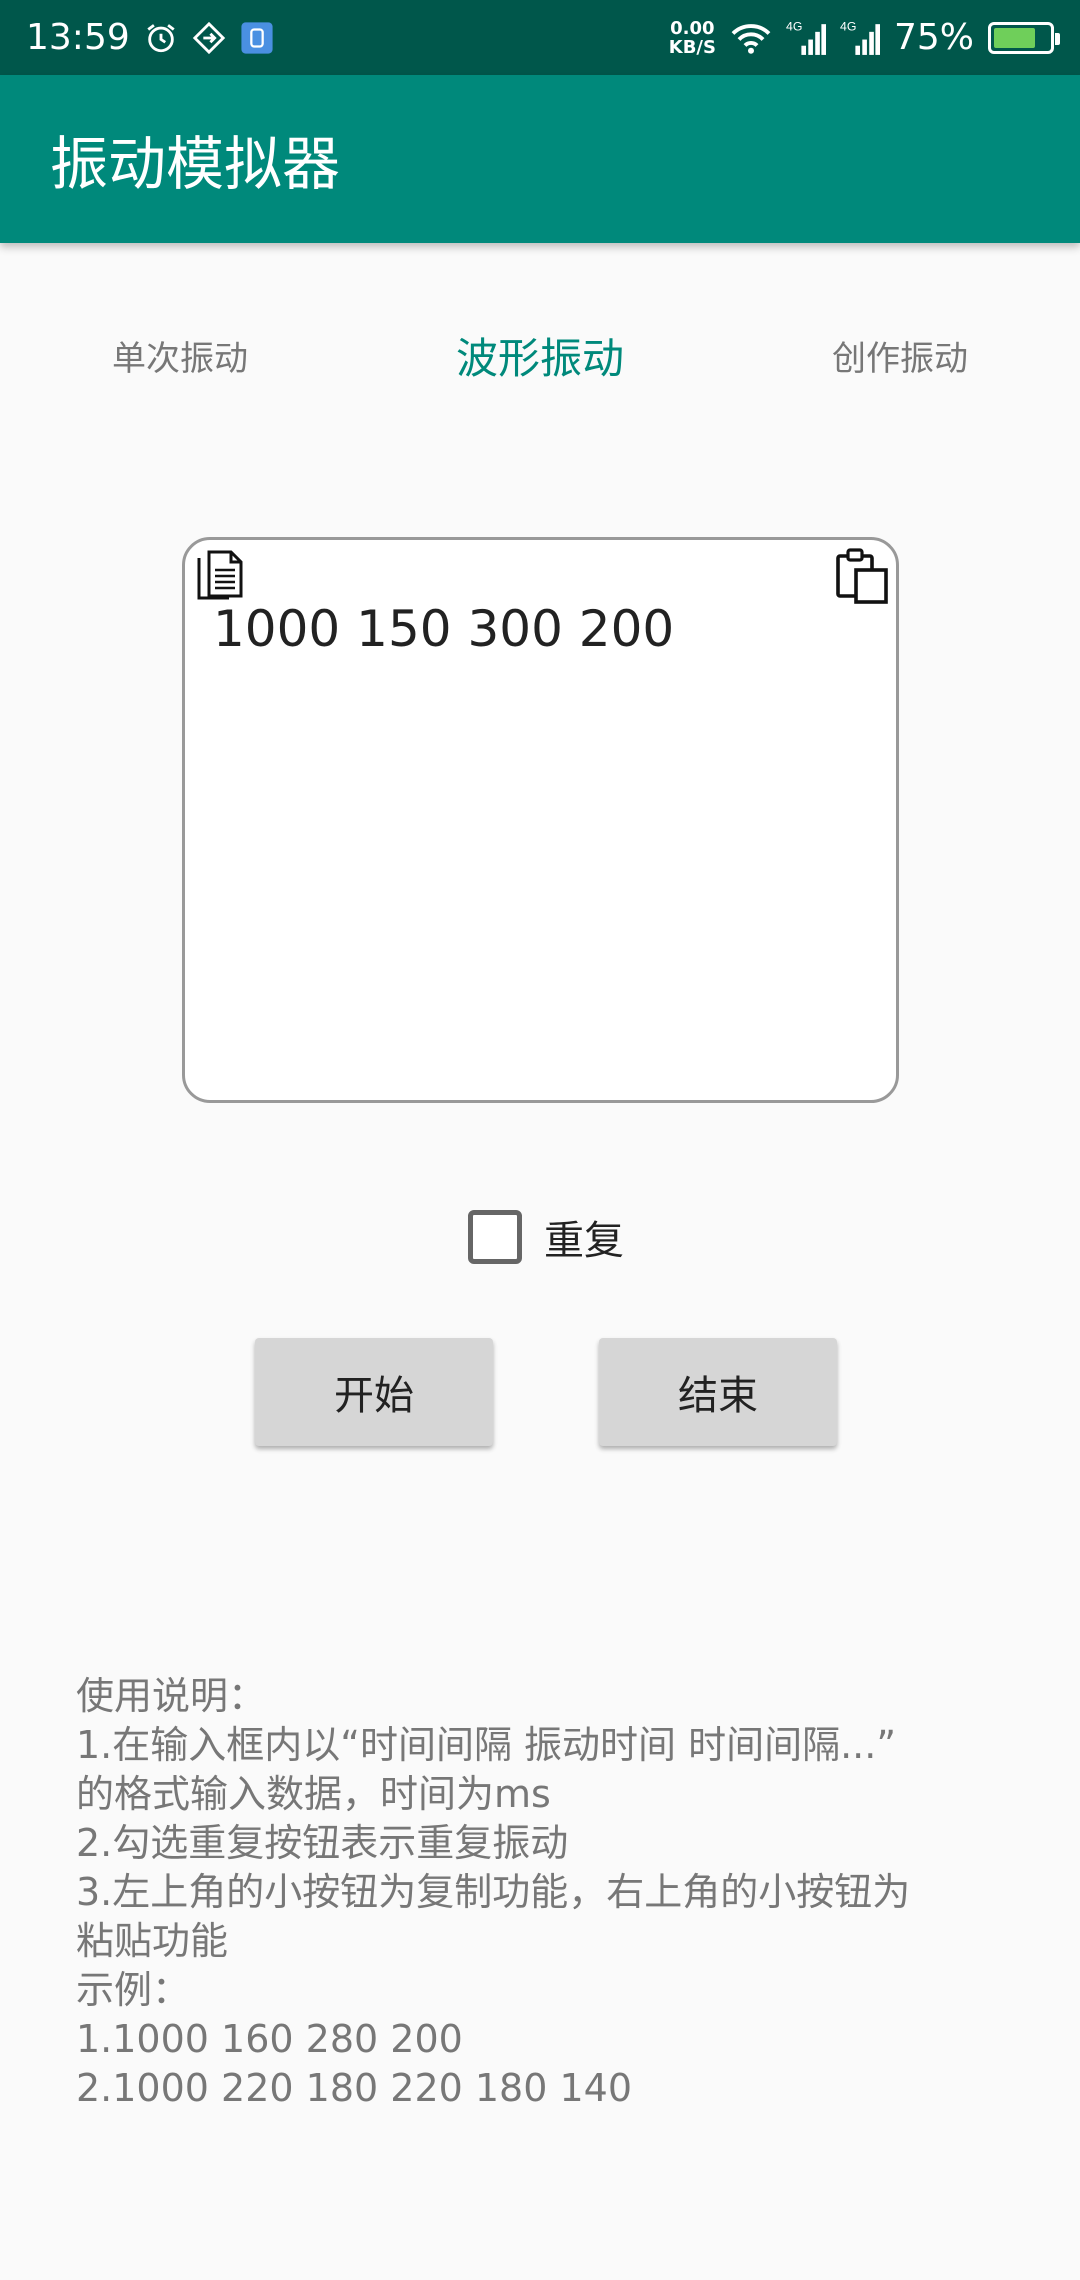  Describe the element at coordinates (718, 1396) in the screenshot. I see `stop-button-label: 结束` at that location.